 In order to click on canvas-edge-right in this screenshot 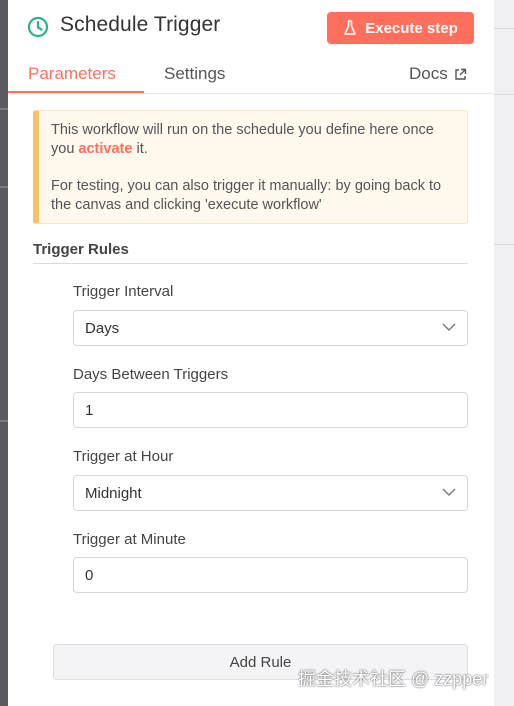, I will do `click(504, 353)`.